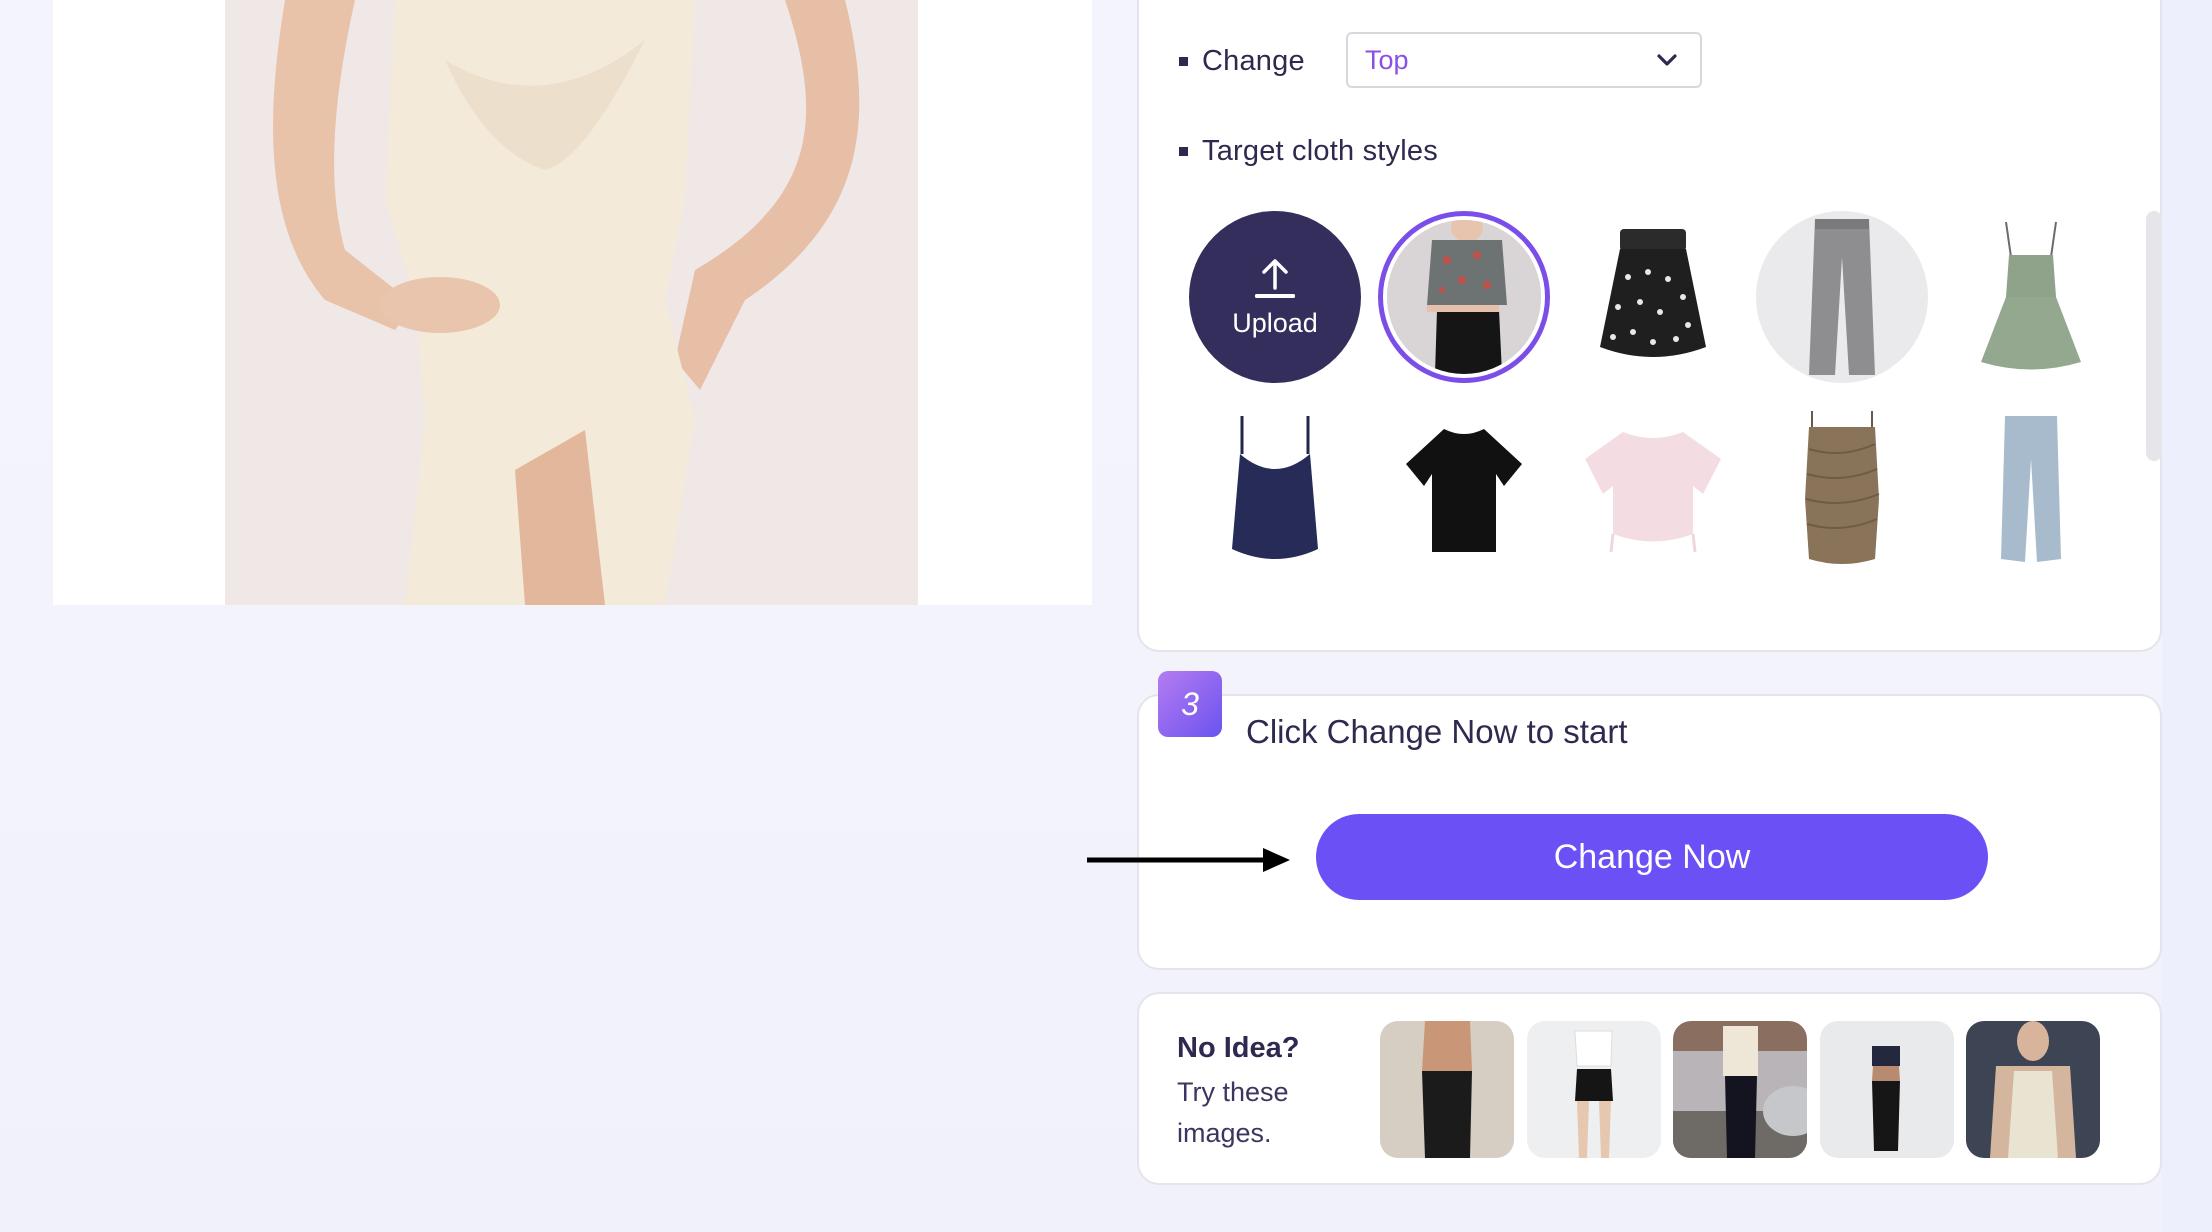 Image resolution: width=2212 pixels, height=1232 pixels. I want to click on page-right-margin, so click(2187, 616).